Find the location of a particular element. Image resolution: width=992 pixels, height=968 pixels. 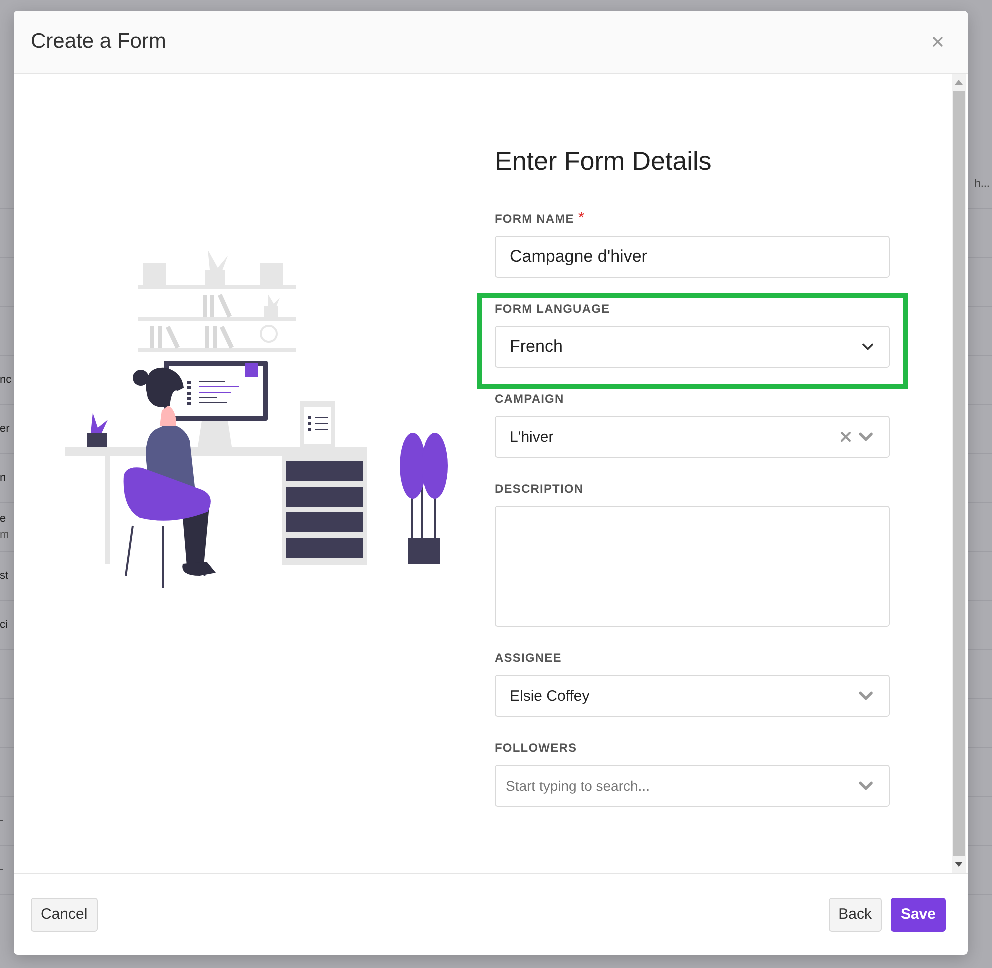

combo-field: Elsie Coffey is located at coordinates (692, 696).